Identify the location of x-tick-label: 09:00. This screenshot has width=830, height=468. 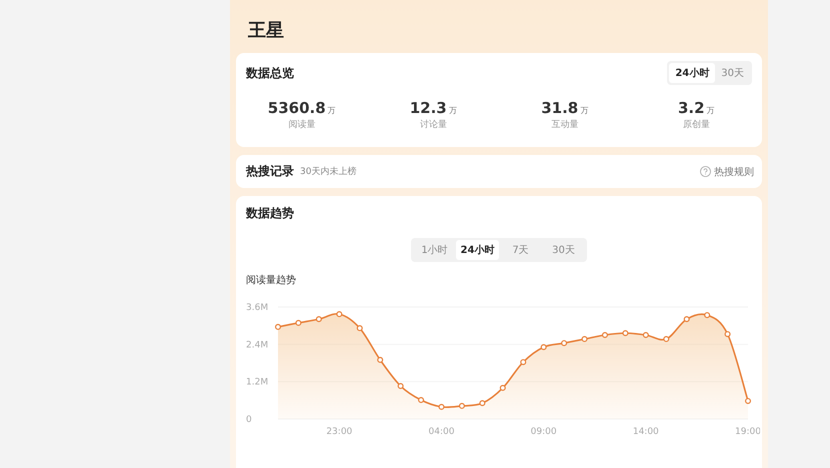
(543, 432).